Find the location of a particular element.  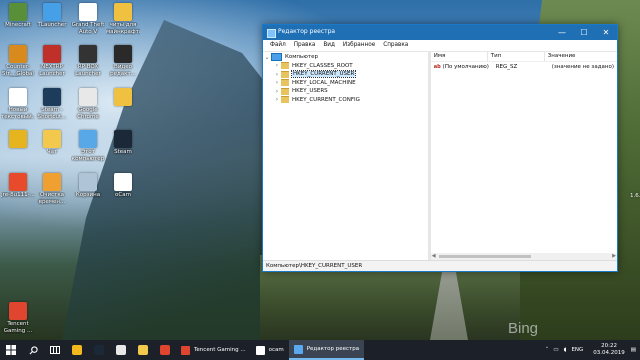

network-icon: ▭ is located at coordinates (555, 350).